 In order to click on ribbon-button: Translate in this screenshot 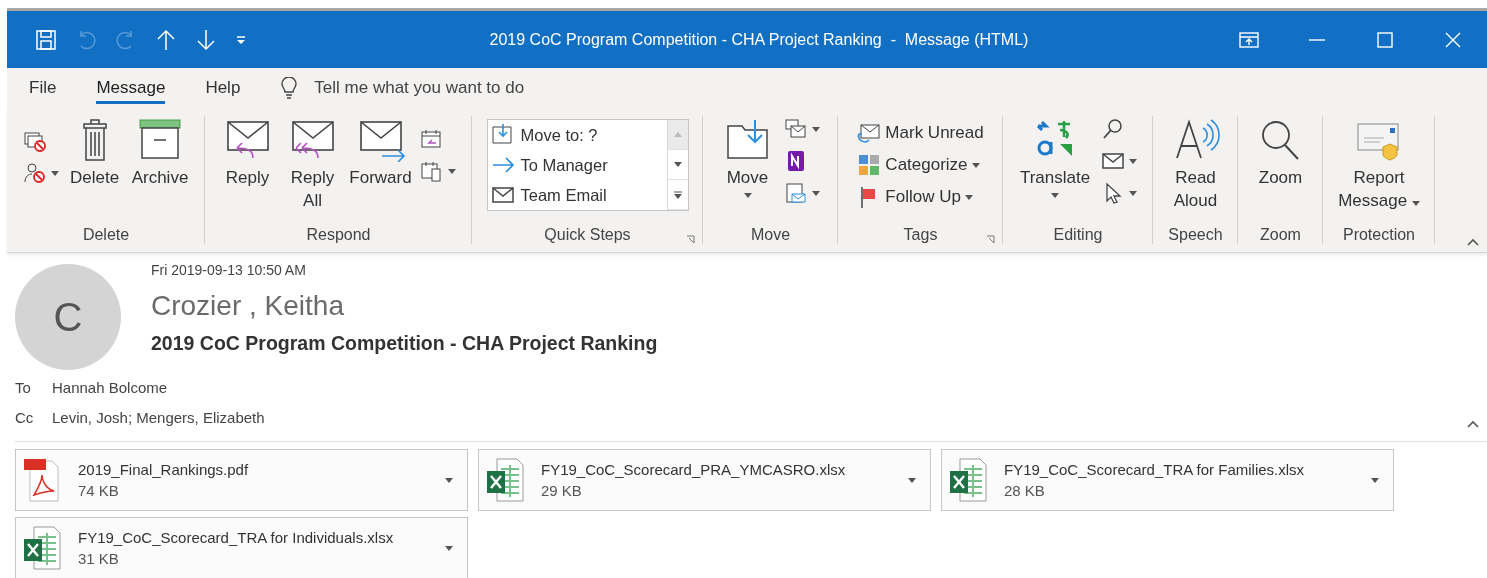, I will do `click(1055, 158)`.